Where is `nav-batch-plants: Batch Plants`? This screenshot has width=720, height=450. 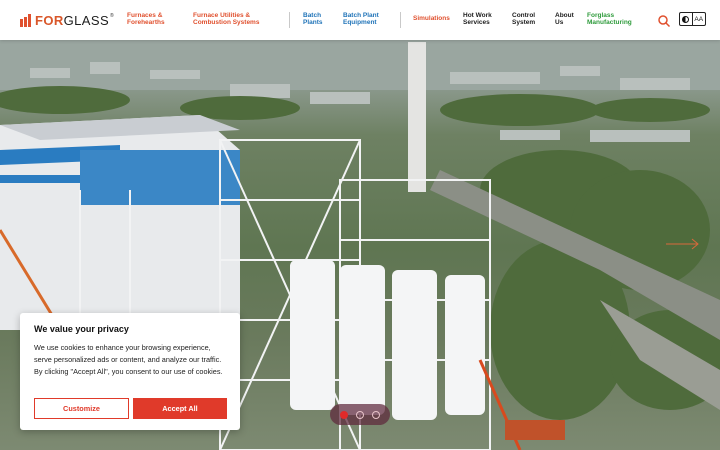 nav-batch-plants: Batch Plants is located at coordinates (313, 19).